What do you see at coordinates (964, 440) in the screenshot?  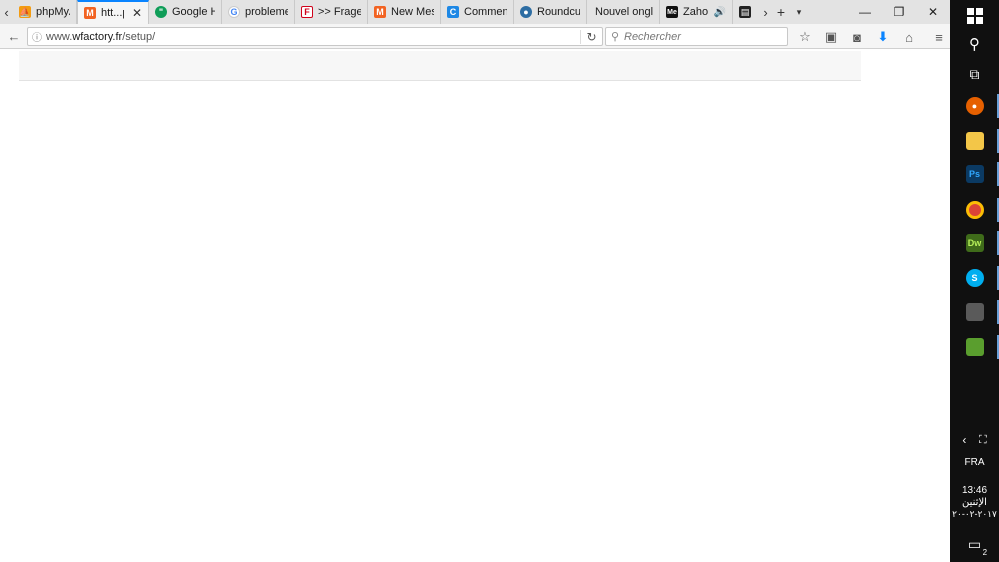 I see `show-hidden-icons-chevron-icon: ‹` at bounding box center [964, 440].